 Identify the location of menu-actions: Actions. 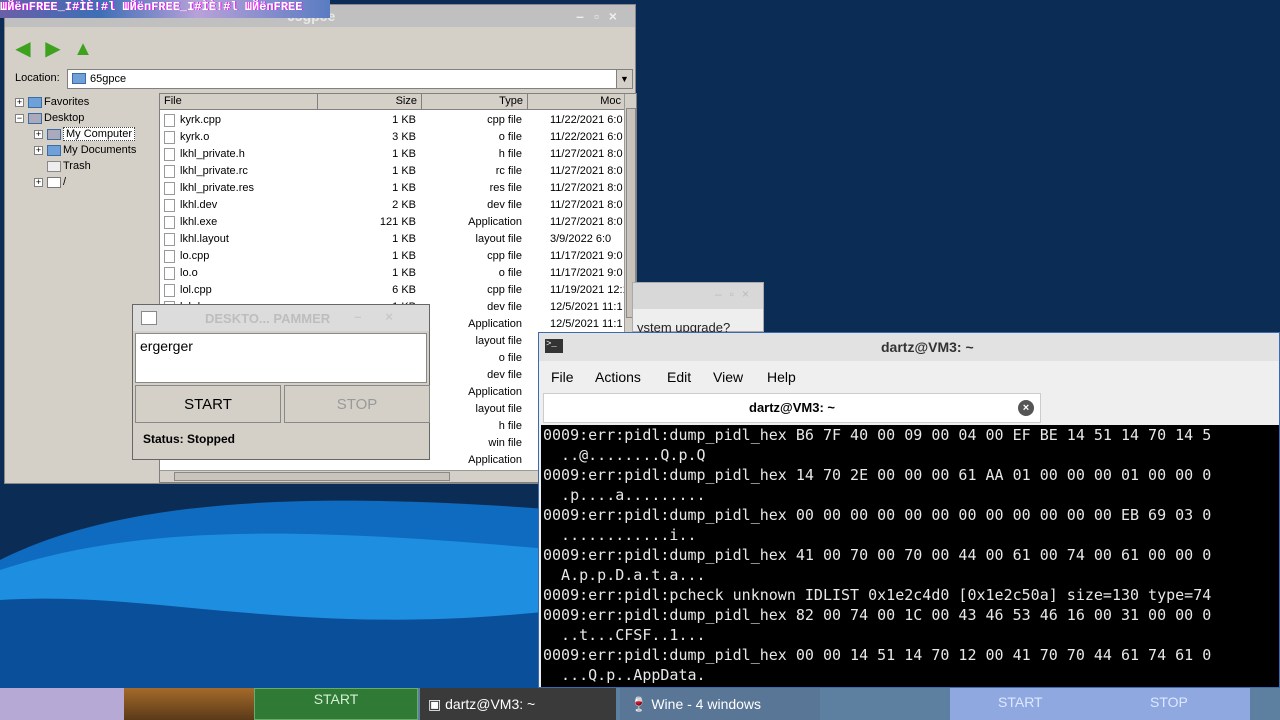
(618, 377).